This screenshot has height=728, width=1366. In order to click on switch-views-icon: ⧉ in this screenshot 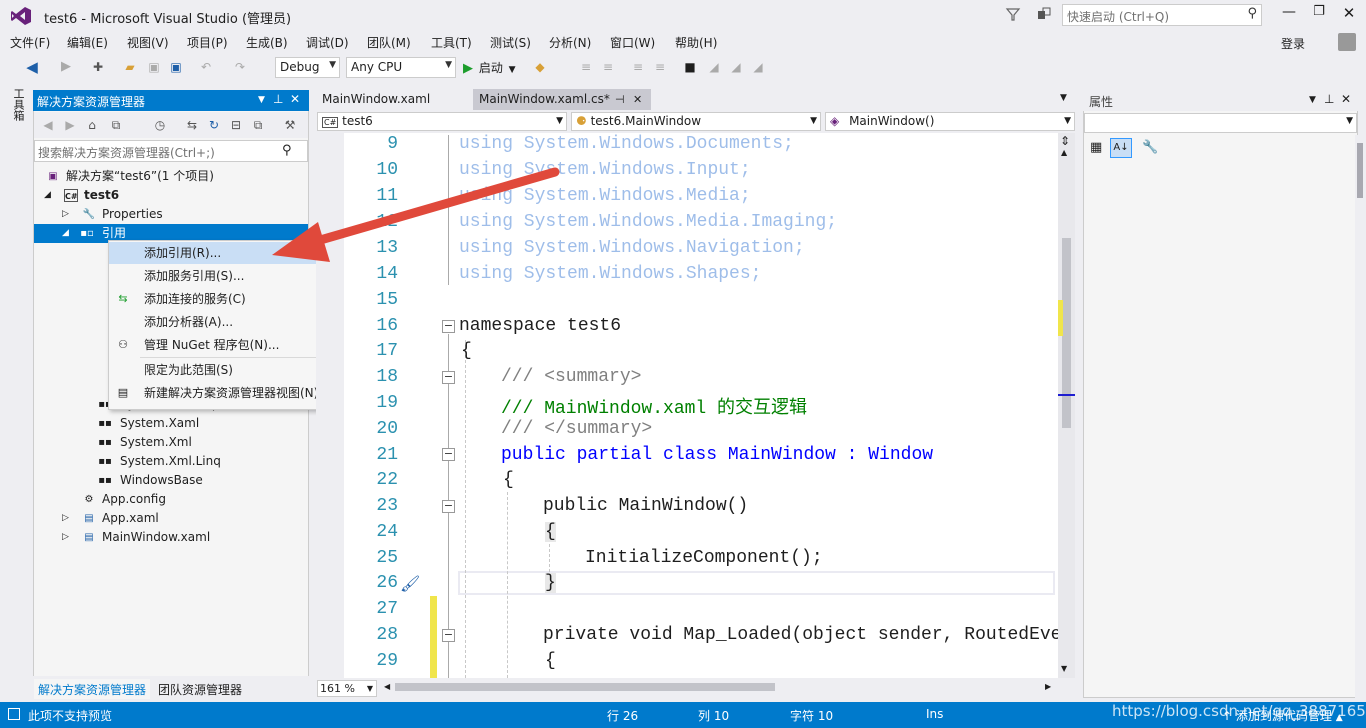, I will do `click(116, 125)`.